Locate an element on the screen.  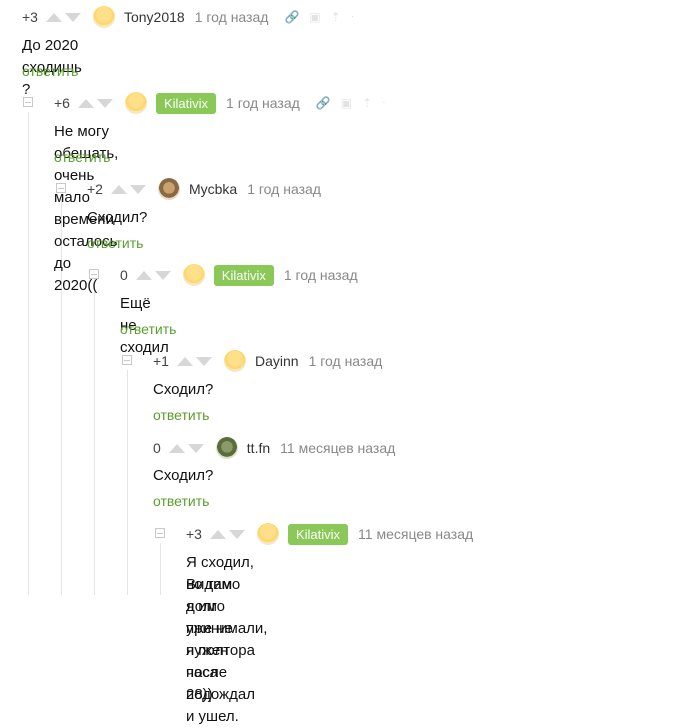
comment-text-line-2: Видимо я им уже не нужен после 28)) is located at coordinates (213, 639).